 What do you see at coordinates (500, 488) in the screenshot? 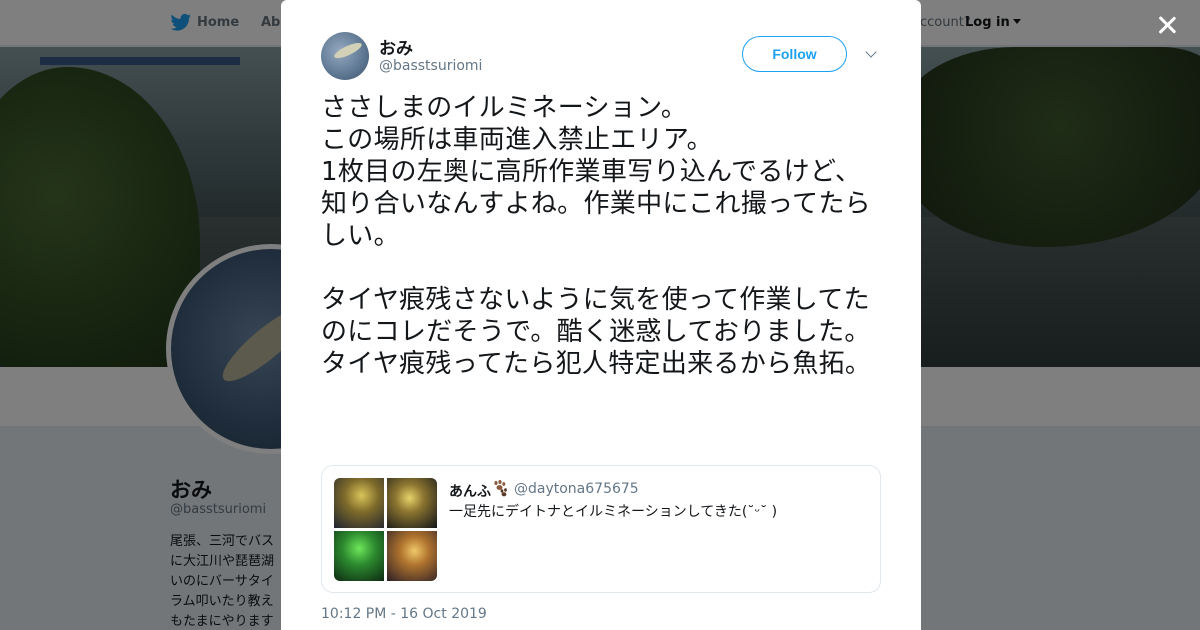
I see `paw-prints-icon` at bounding box center [500, 488].